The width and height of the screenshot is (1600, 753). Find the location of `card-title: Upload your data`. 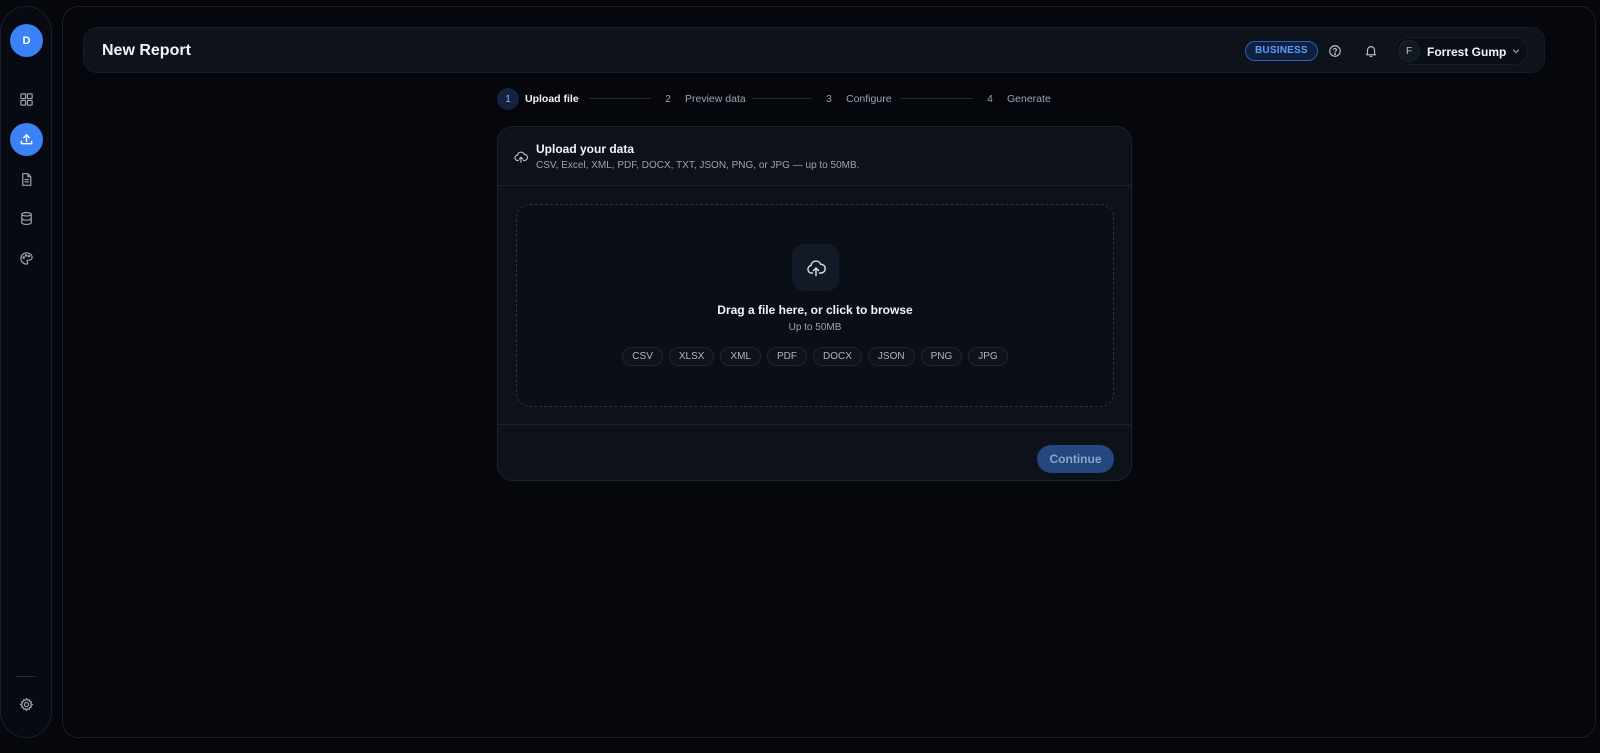

card-title: Upload your data is located at coordinates (585, 149).